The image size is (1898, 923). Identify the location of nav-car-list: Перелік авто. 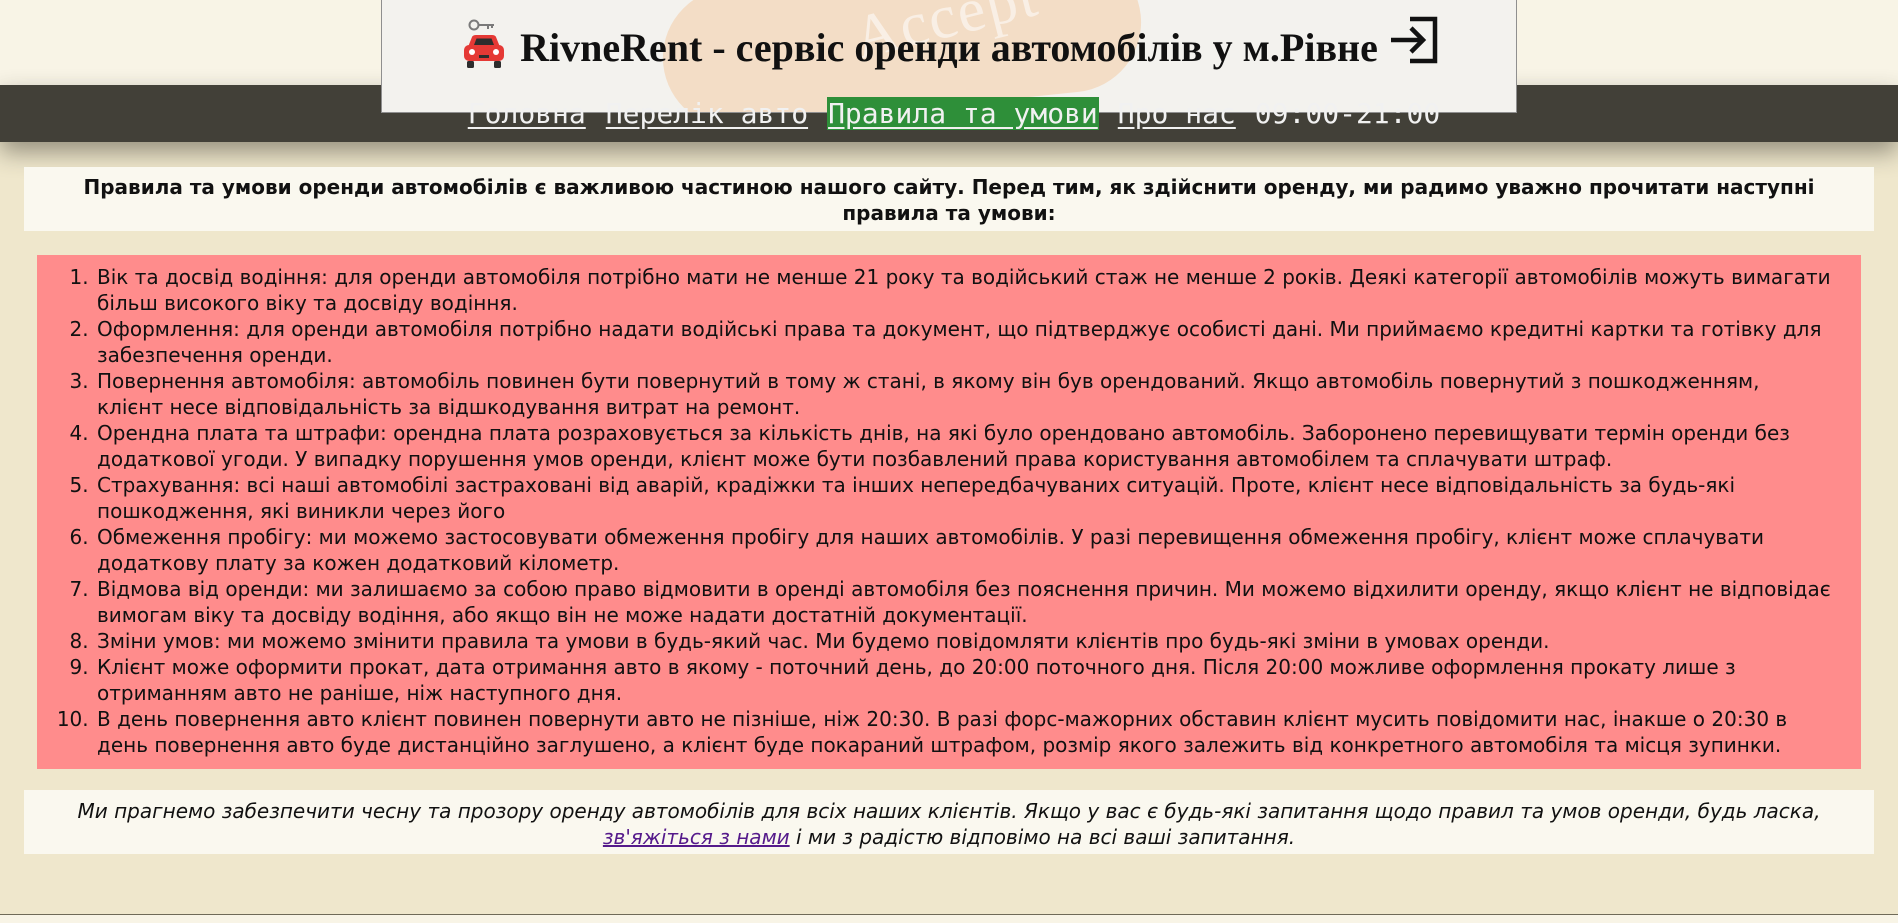
(707, 113).